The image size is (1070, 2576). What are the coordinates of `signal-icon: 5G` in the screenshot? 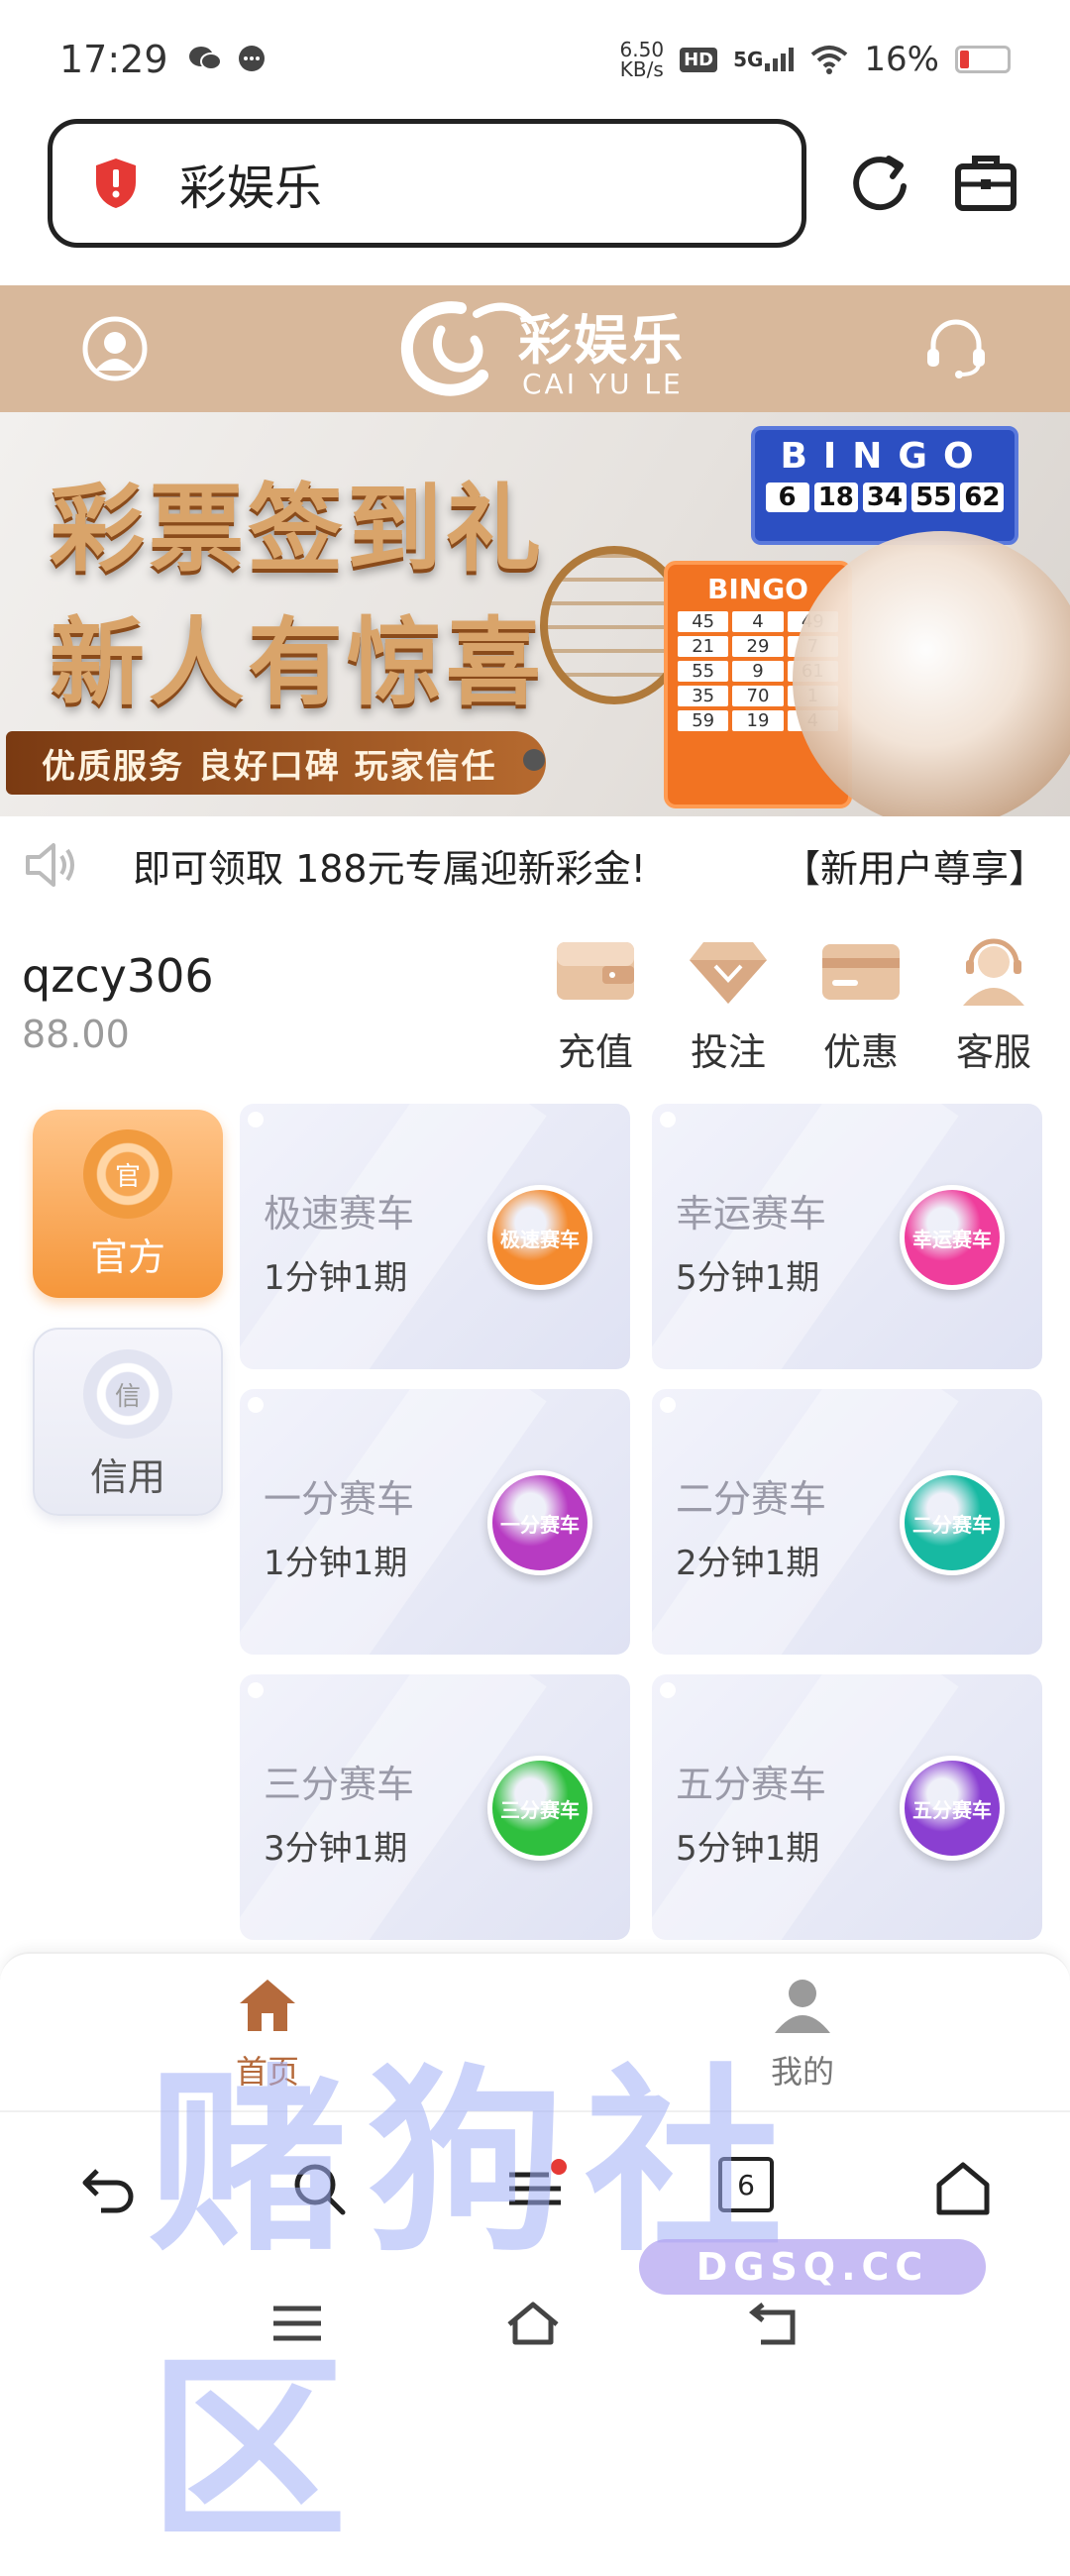 It's located at (764, 59).